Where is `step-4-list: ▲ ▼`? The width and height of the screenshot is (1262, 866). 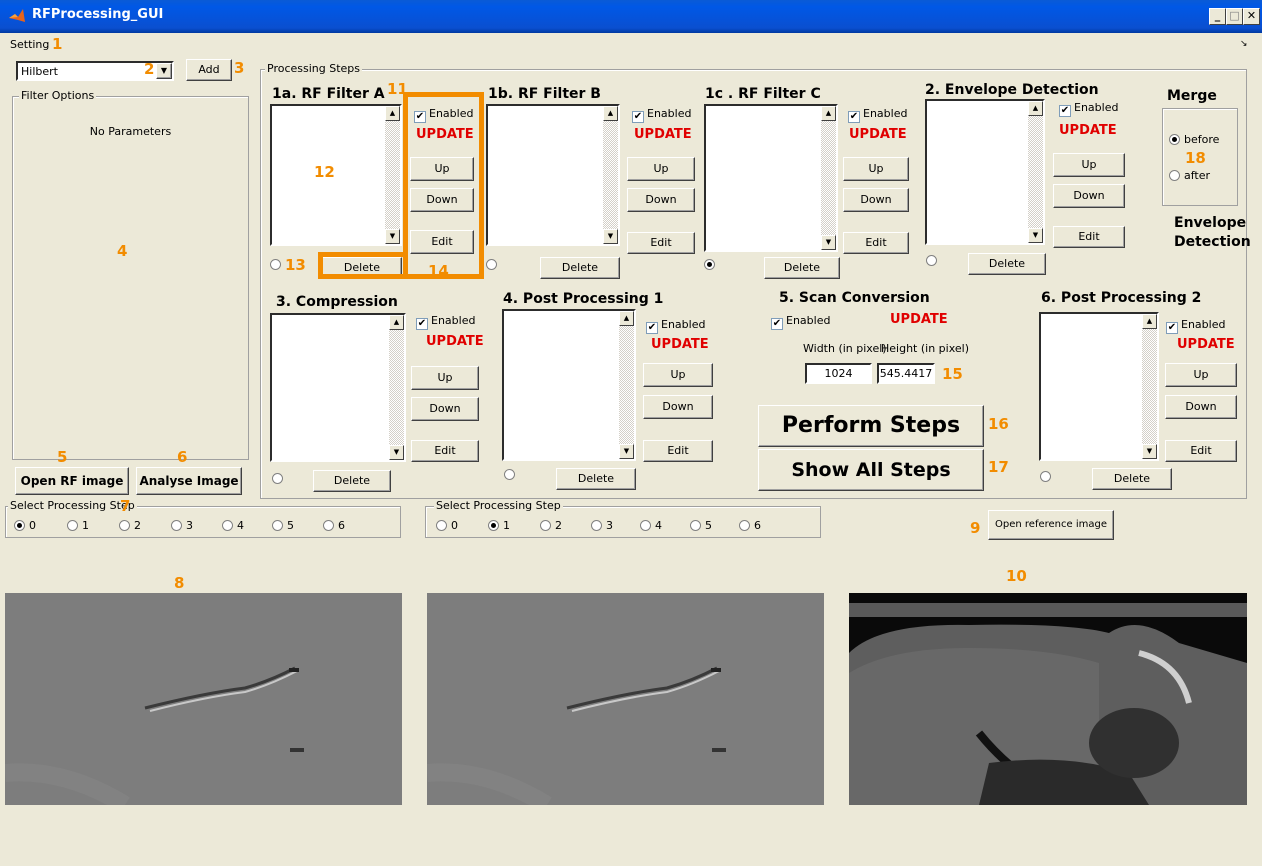 step-4-list: ▲ ▼ is located at coordinates (569, 385).